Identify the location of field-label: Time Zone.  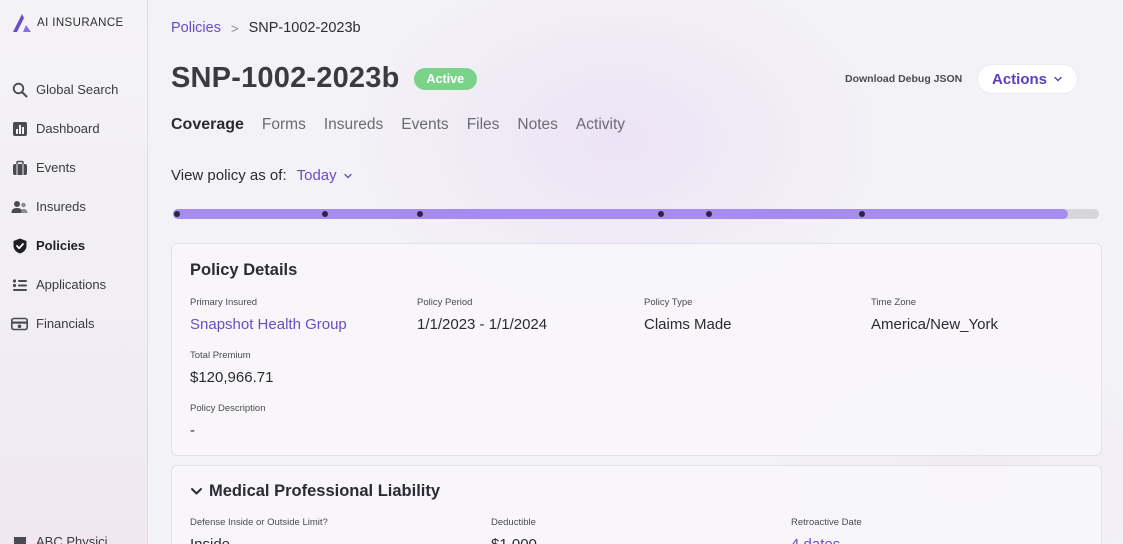
(894, 302).